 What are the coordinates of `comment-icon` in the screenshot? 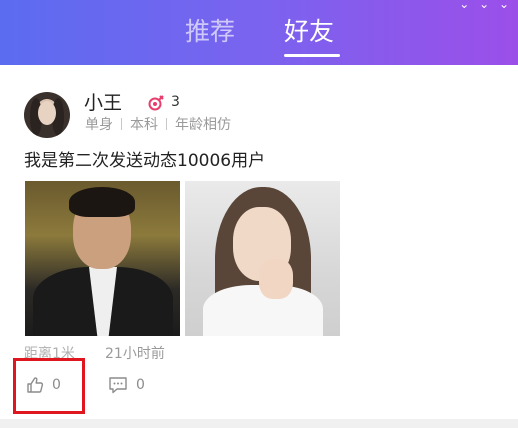 It's located at (118, 385).